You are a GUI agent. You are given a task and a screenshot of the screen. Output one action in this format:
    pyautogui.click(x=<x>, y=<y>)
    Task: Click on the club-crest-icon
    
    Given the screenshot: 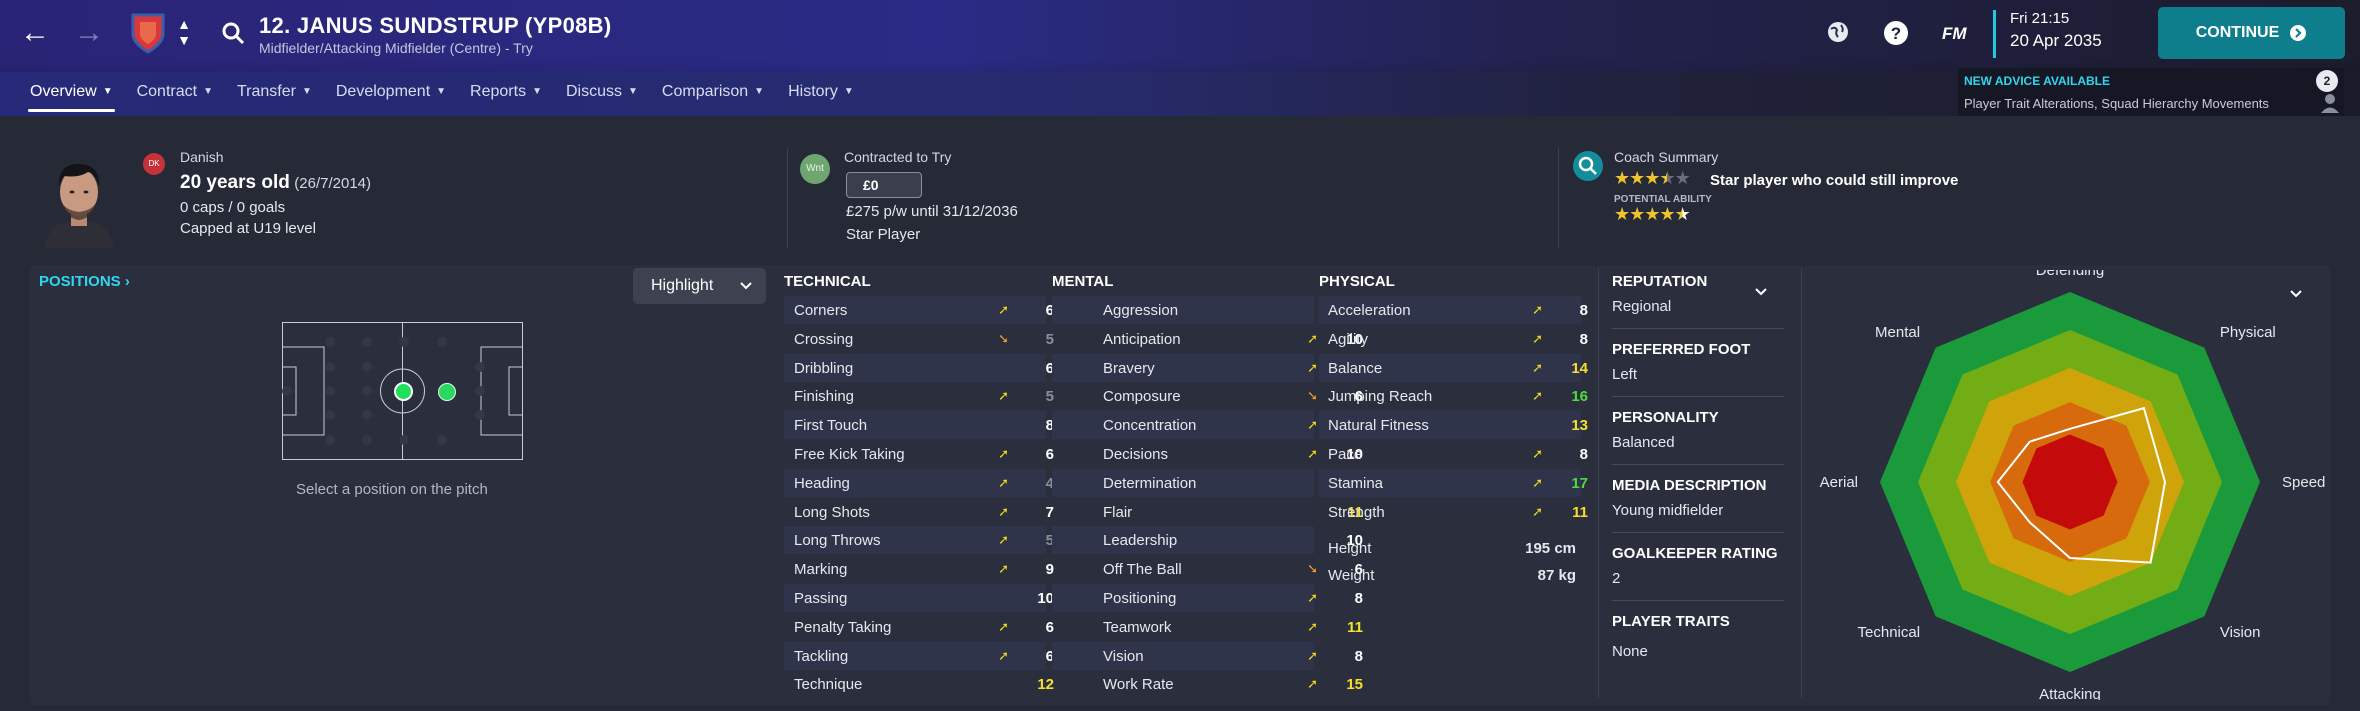 What is the action you would take?
    pyautogui.click(x=148, y=33)
    